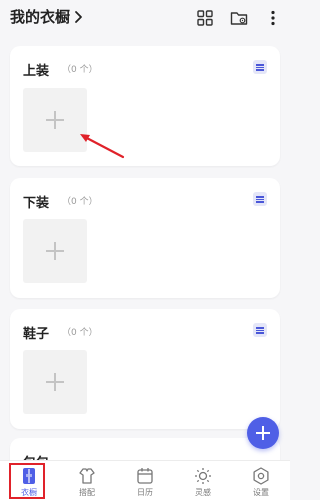  What do you see at coordinates (203, 492) in the screenshot?
I see `nav-label: 灵感` at bounding box center [203, 492].